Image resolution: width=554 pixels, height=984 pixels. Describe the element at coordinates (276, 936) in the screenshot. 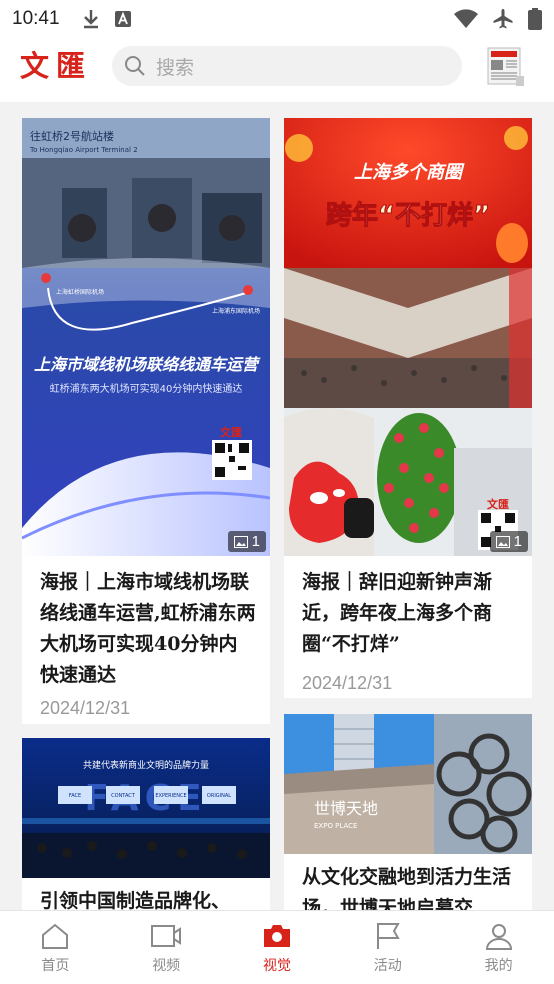

I see `camera-icon` at that location.